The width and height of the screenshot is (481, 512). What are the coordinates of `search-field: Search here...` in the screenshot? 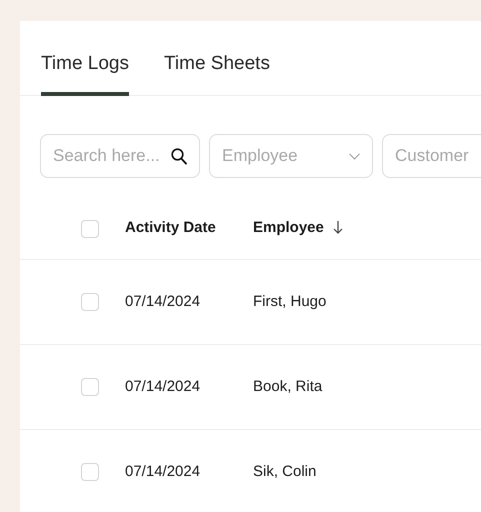 It's located at (120, 156).